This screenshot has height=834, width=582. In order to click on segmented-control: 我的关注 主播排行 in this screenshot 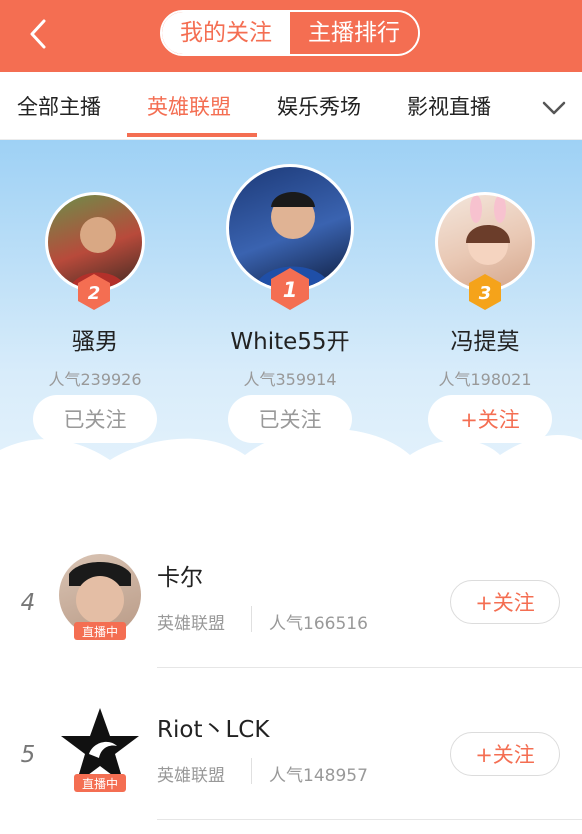, I will do `click(290, 33)`.